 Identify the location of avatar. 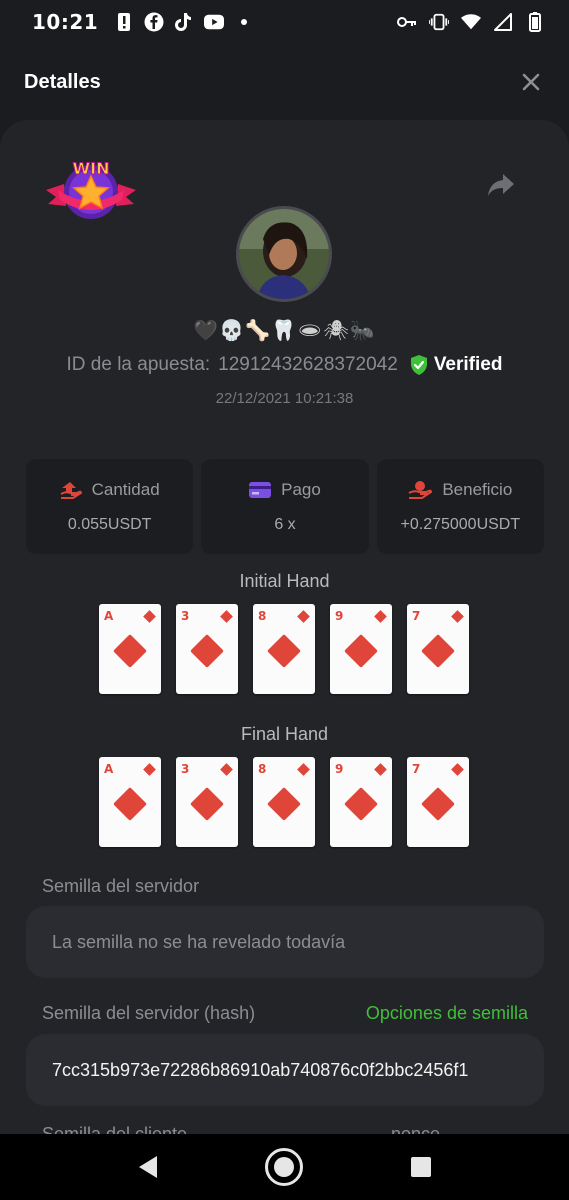
(284, 254).